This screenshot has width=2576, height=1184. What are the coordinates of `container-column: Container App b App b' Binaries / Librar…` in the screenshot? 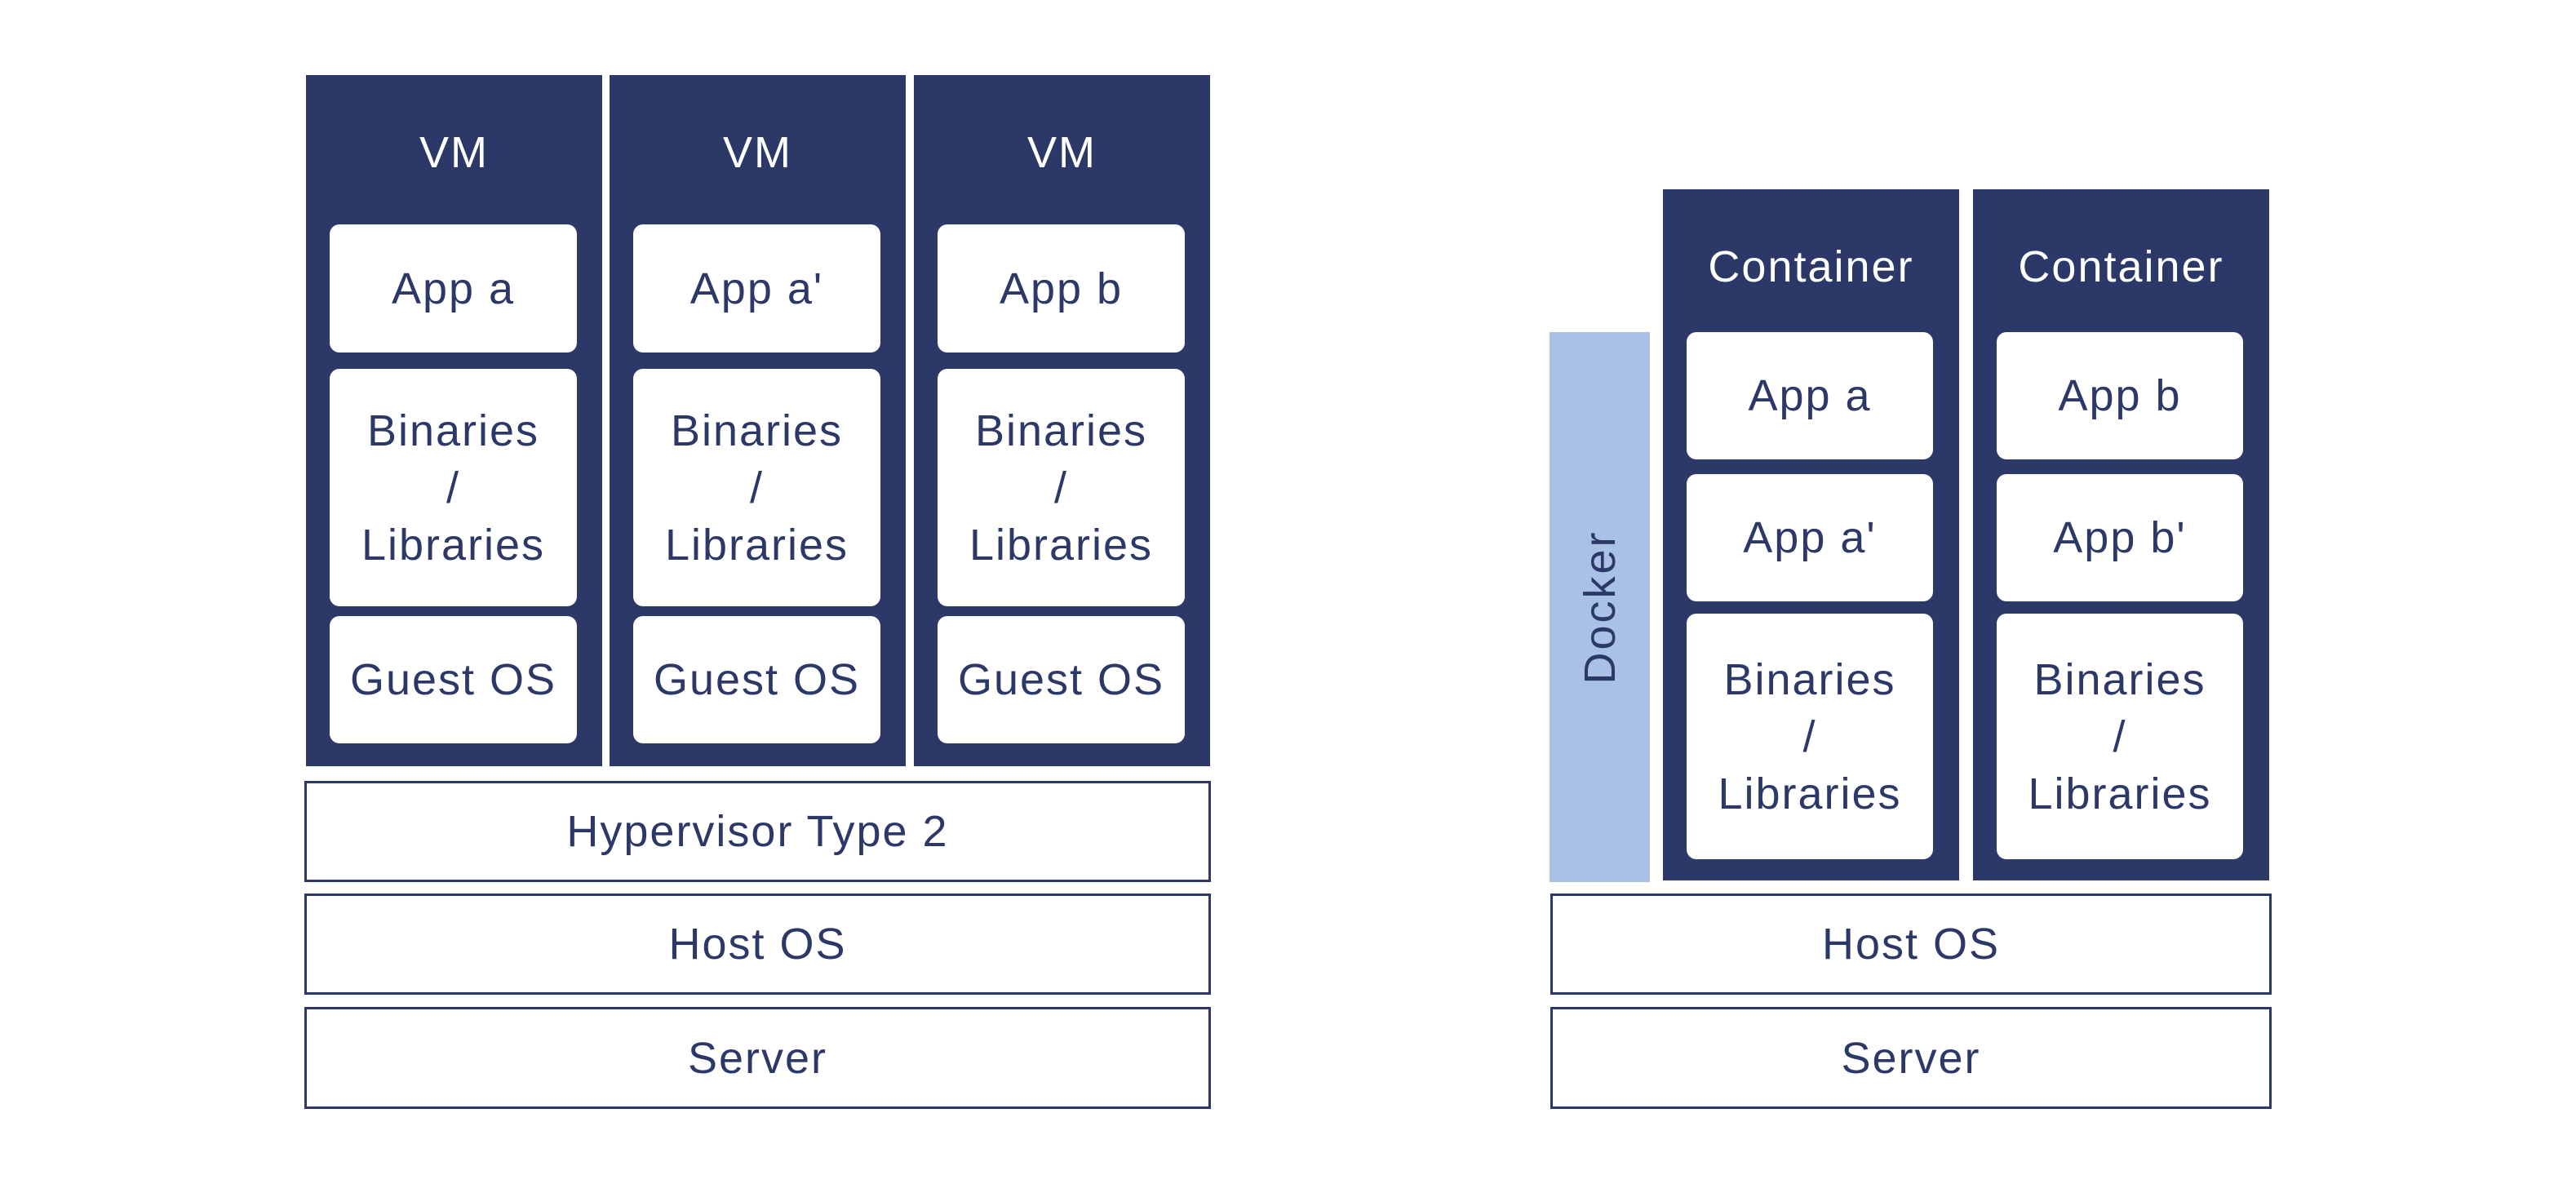 It's located at (2121, 534).